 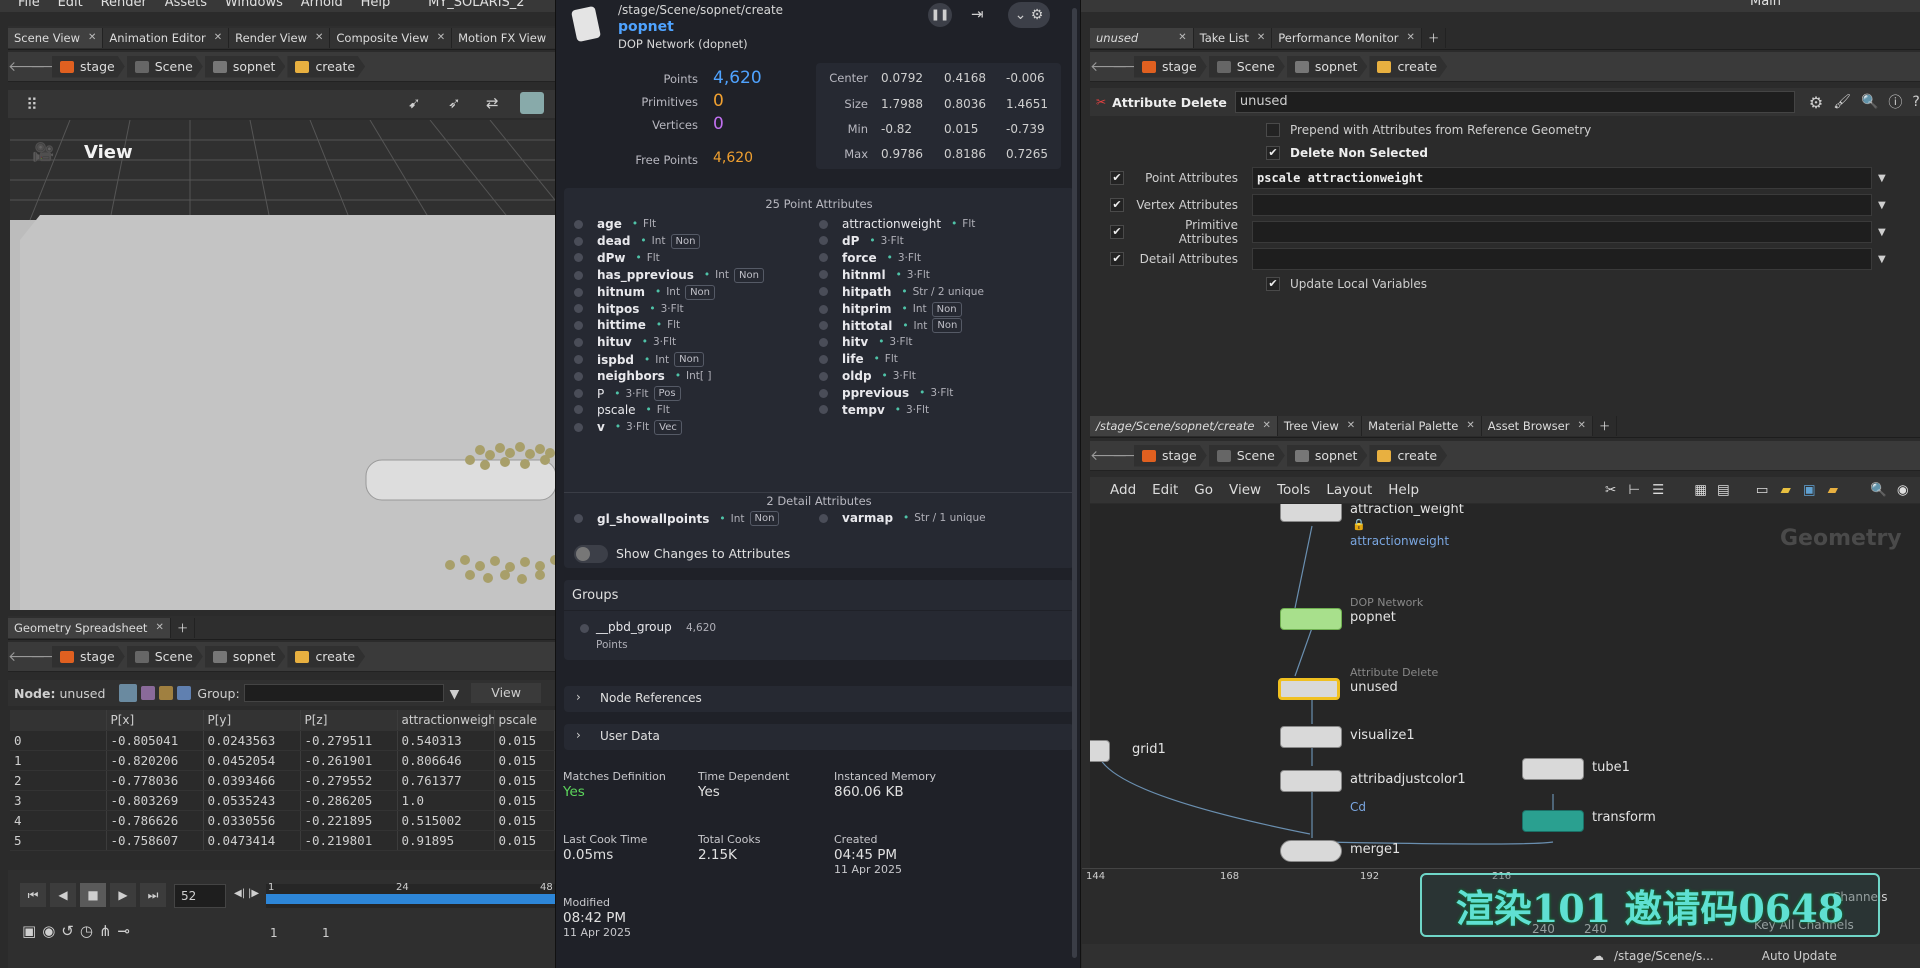 I want to click on primitive-attributes-checkbox: ✔, so click(x=1117, y=232).